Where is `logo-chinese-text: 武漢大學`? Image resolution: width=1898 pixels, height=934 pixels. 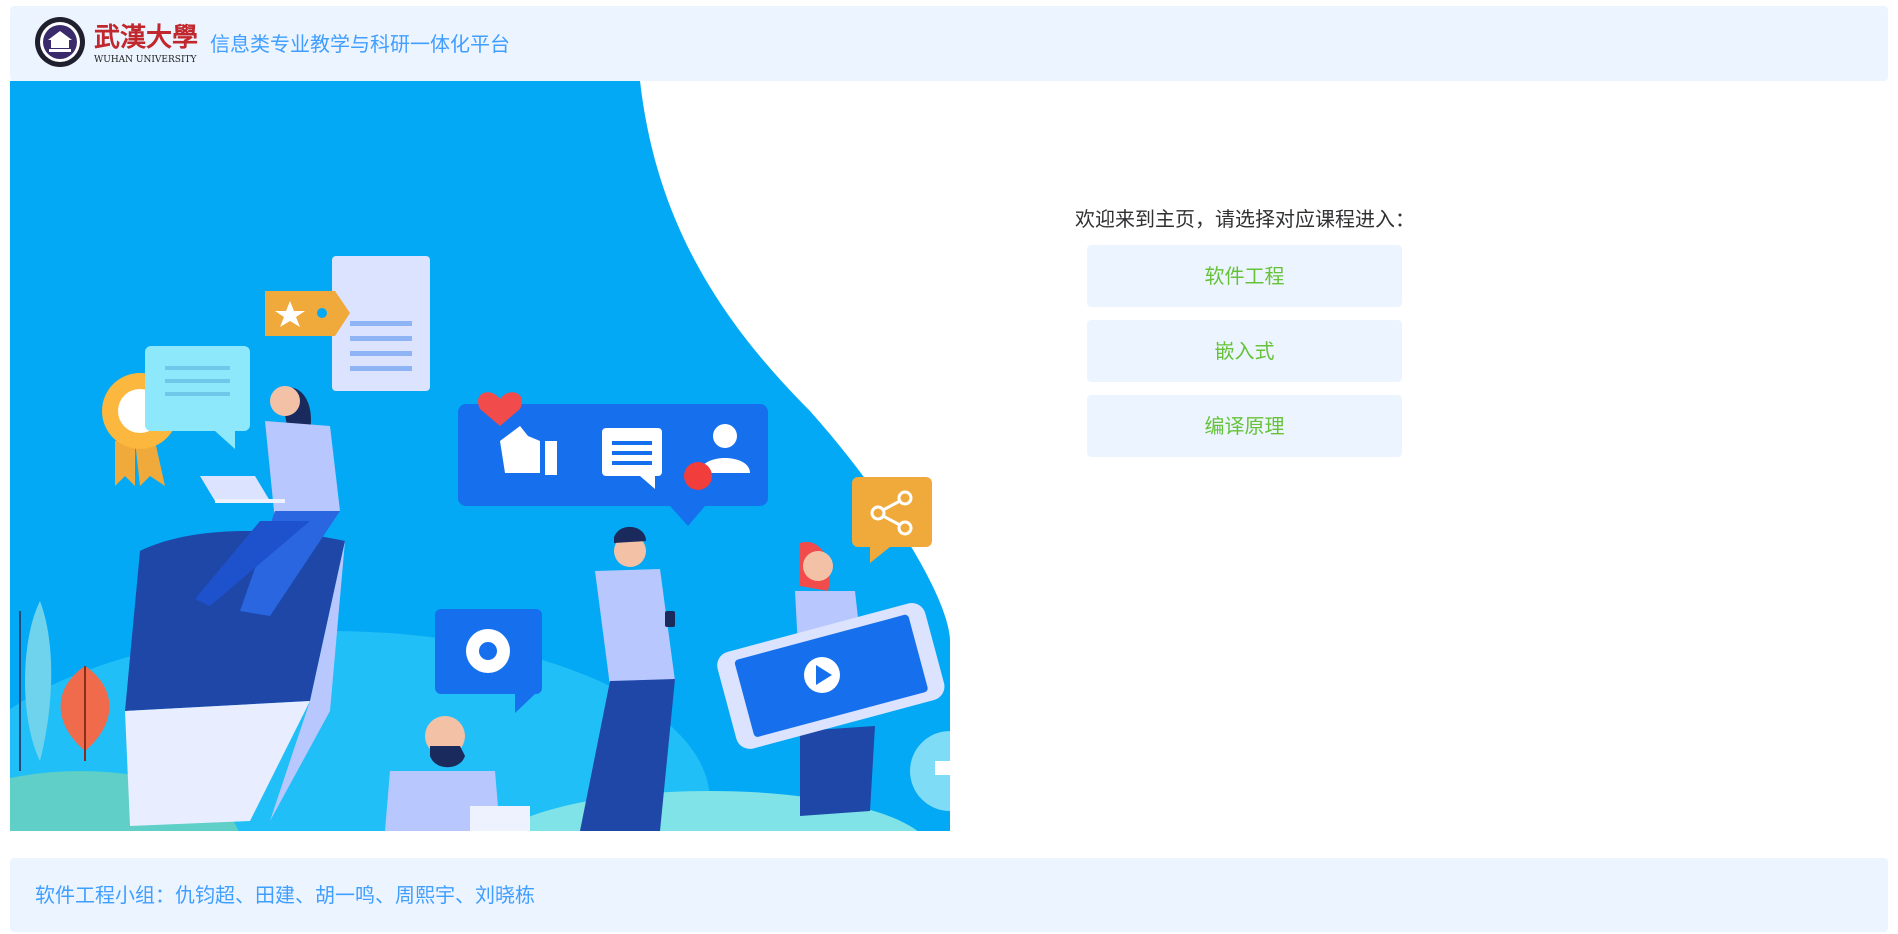
logo-chinese-text: 武漢大學 is located at coordinates (146, 38).